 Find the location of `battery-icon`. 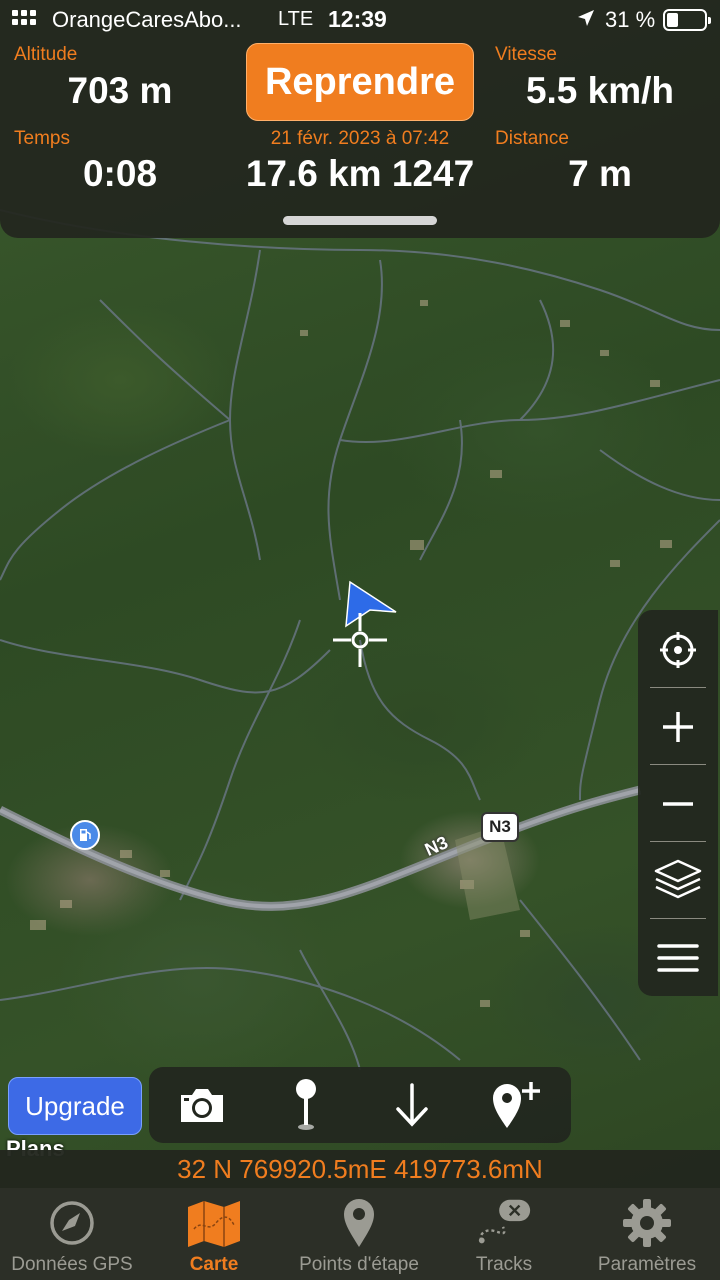

battery-icon is located at coordinates (687, 20).